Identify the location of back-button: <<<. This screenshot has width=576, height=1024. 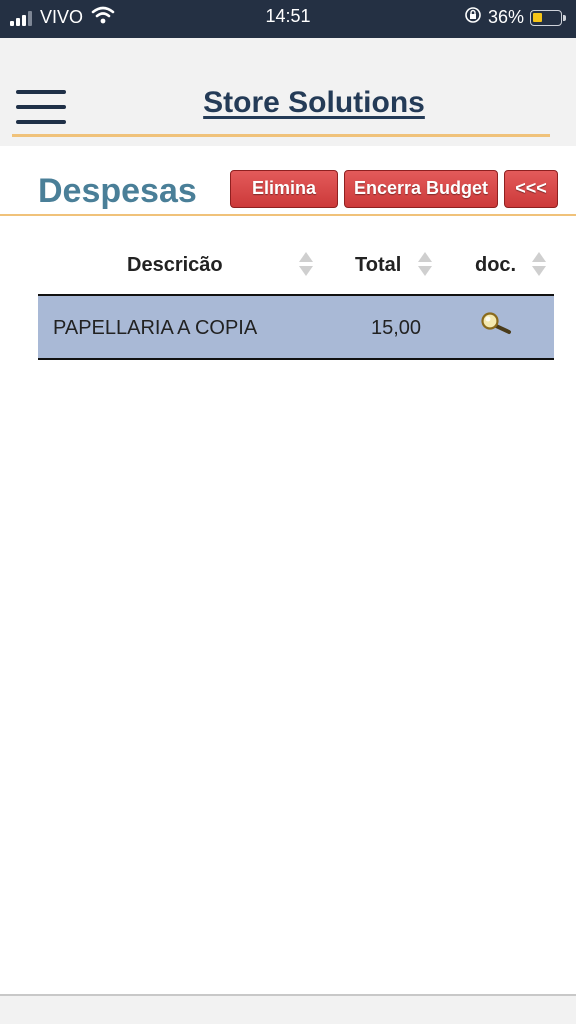
(531, 189).